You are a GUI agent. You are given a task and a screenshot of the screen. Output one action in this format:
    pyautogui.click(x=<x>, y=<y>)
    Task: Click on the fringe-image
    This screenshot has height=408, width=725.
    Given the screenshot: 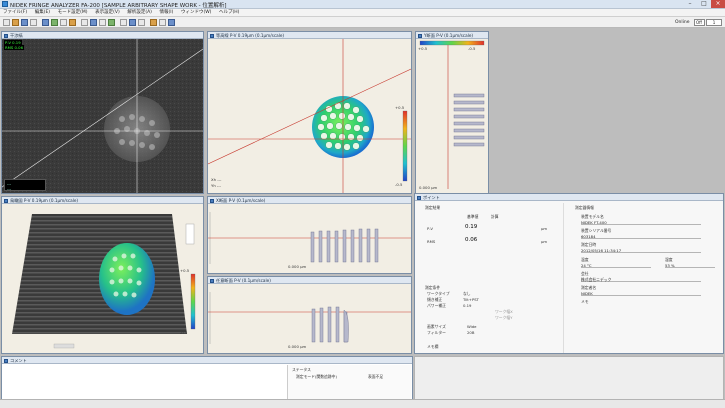 What is the action you would take?
    pyautogui.click(x=102, y=116)
    